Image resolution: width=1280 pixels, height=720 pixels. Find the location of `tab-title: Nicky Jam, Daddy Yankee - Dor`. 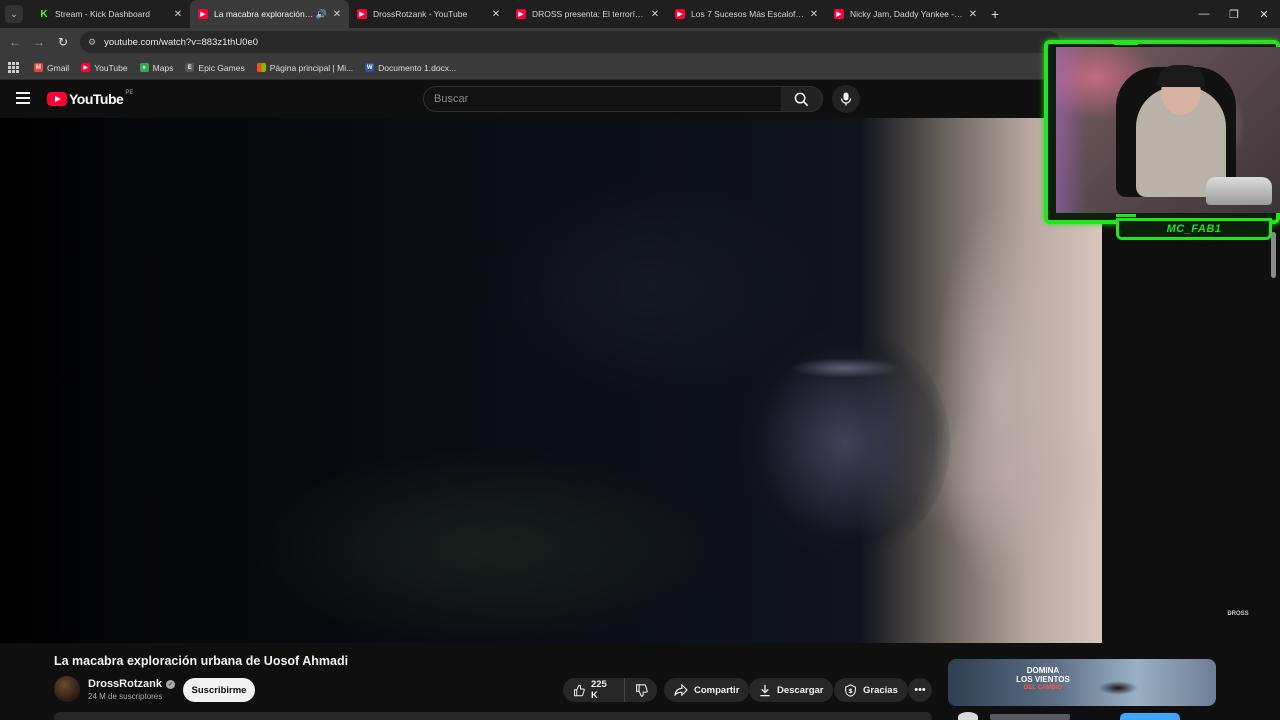

tab-title: Nicky Jam, Daddy Yankee - Dor is located at coordinates (906, 14).